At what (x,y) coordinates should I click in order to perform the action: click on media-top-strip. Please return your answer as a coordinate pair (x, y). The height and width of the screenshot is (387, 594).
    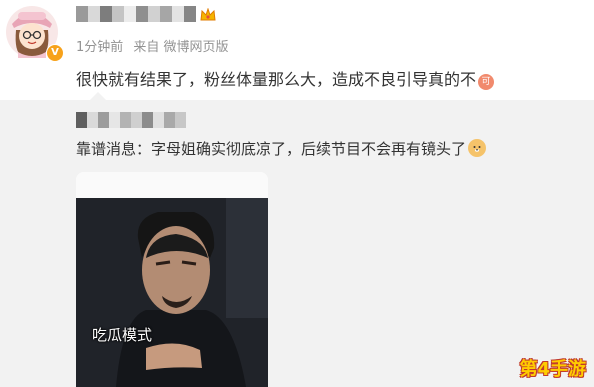
    Looking at the image, I should click on (172, 185).